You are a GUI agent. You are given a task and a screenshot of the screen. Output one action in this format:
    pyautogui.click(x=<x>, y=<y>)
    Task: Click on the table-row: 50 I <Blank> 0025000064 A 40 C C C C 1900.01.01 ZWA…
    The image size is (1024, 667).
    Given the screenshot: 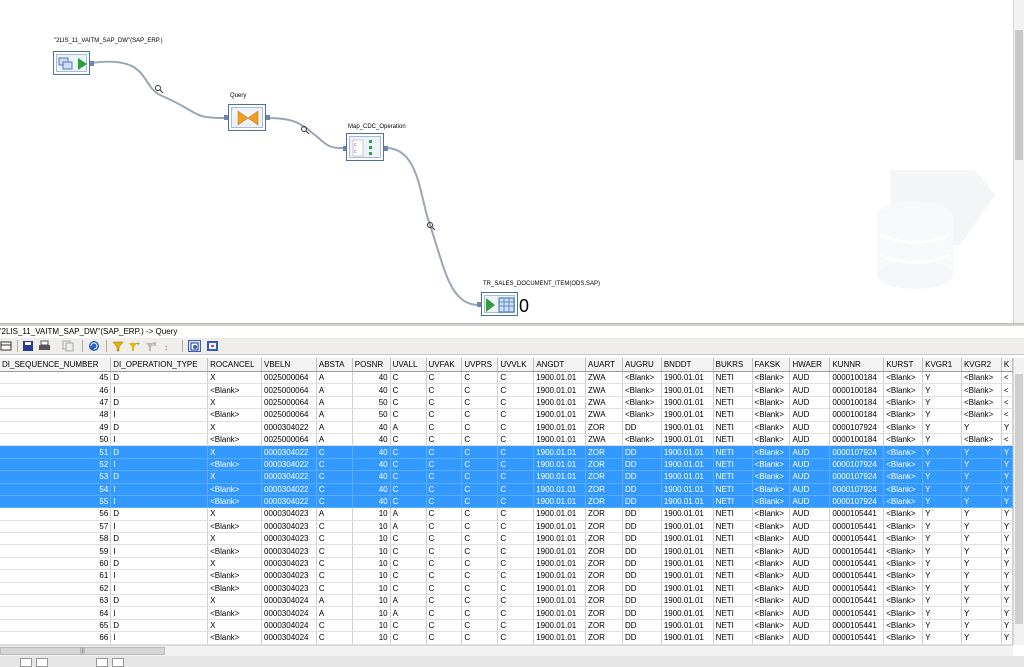 What is the action you would take?
    pyautogui.click(x=506, y=440)
    